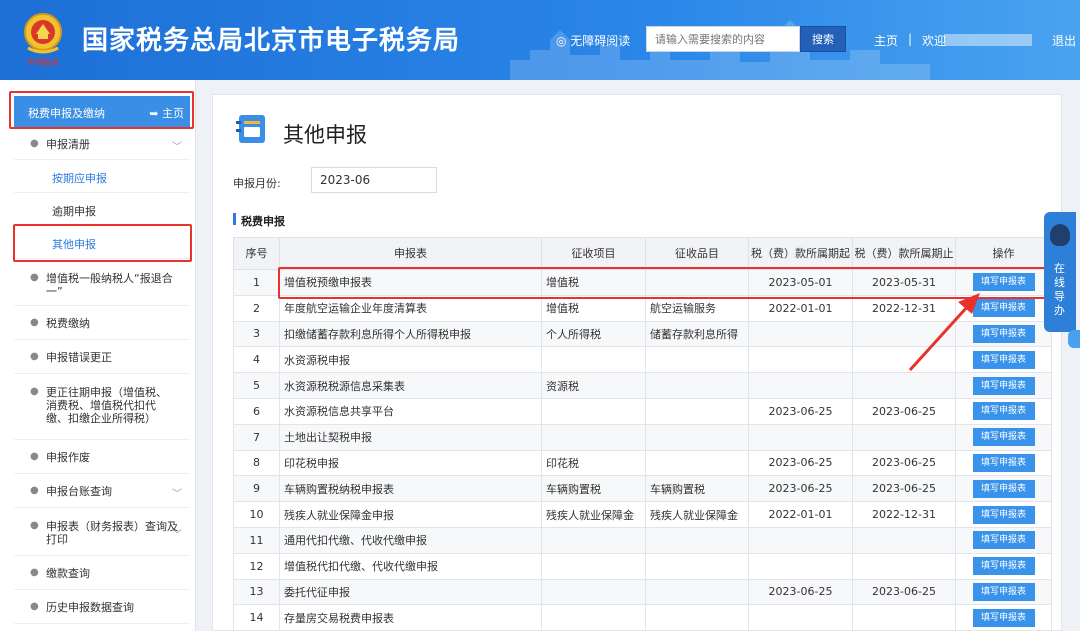  I want to click on row-category-cell: 航空运输服务, so click(697, 308).